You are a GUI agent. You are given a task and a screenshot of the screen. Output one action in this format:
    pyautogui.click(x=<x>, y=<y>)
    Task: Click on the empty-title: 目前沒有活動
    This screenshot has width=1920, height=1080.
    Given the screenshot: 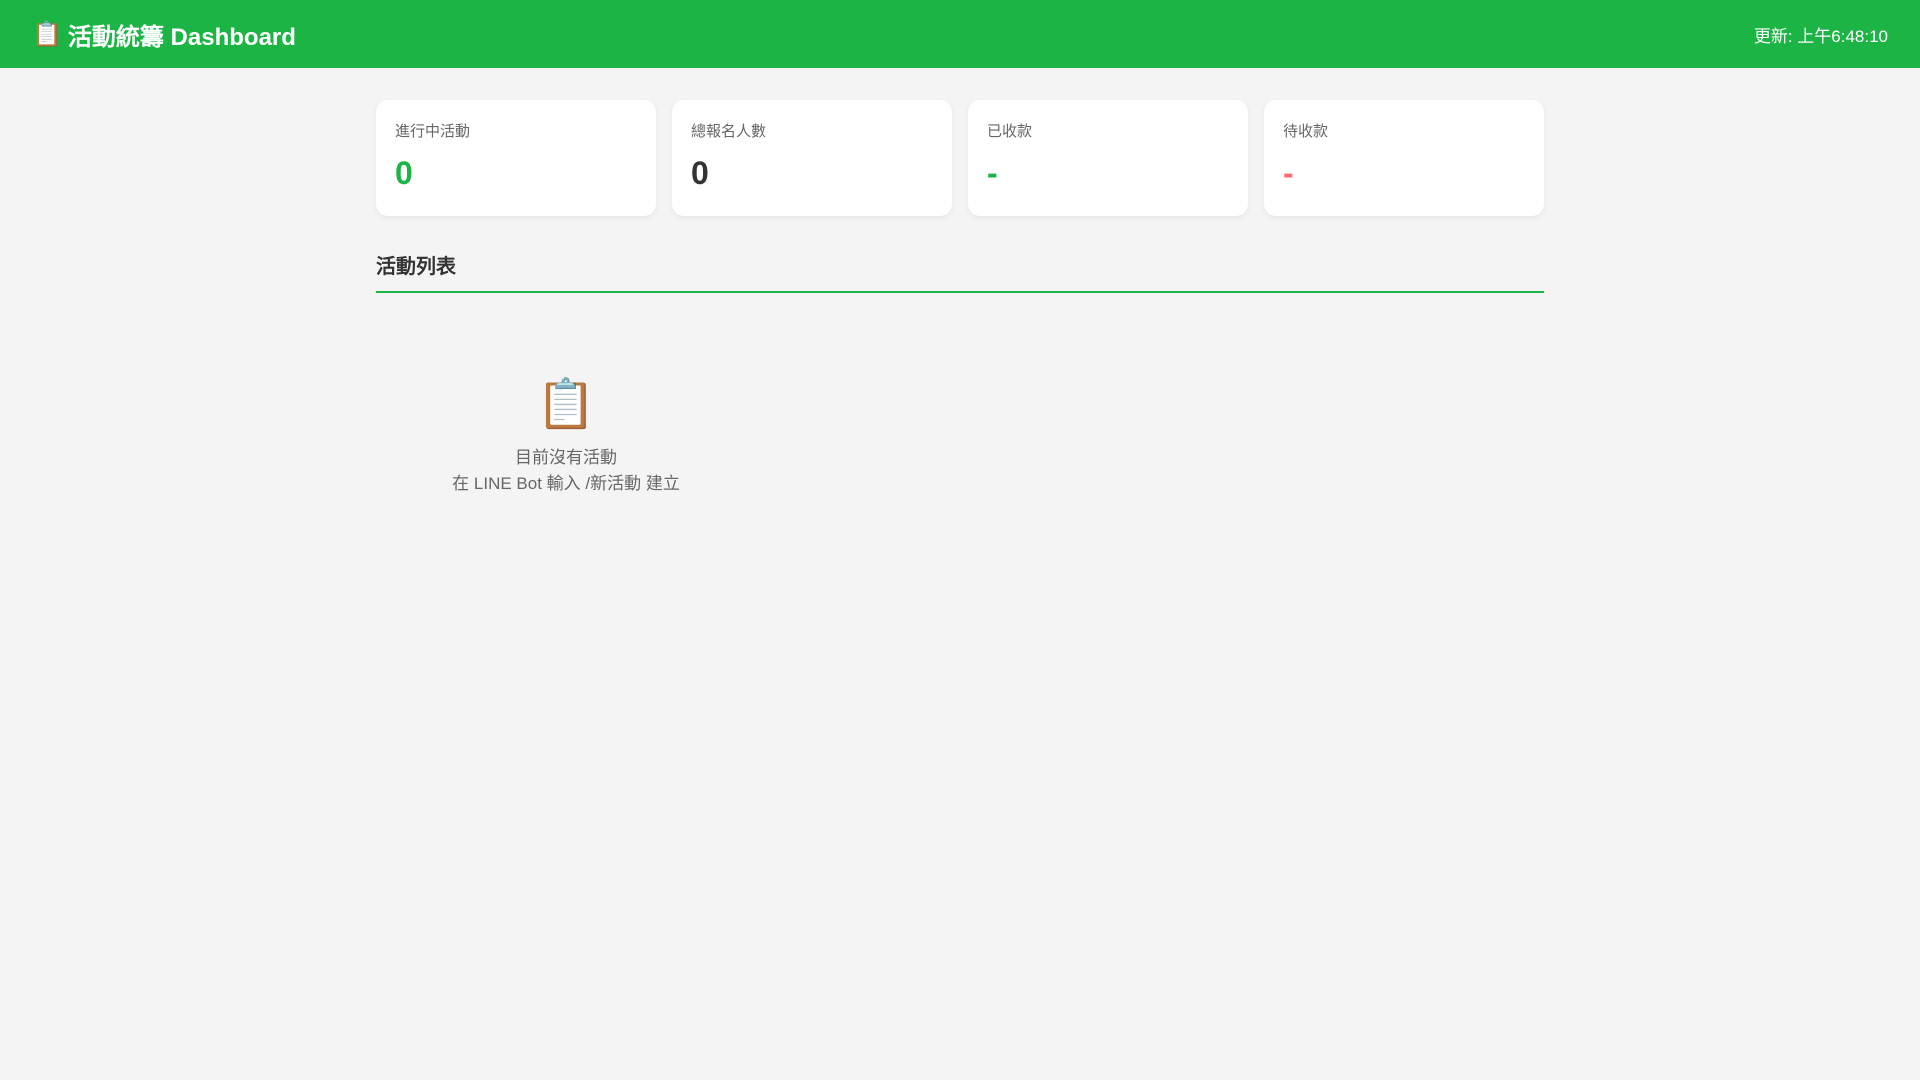 What is the action you would take?
    pyautogui.click(x=566, y=457)
    